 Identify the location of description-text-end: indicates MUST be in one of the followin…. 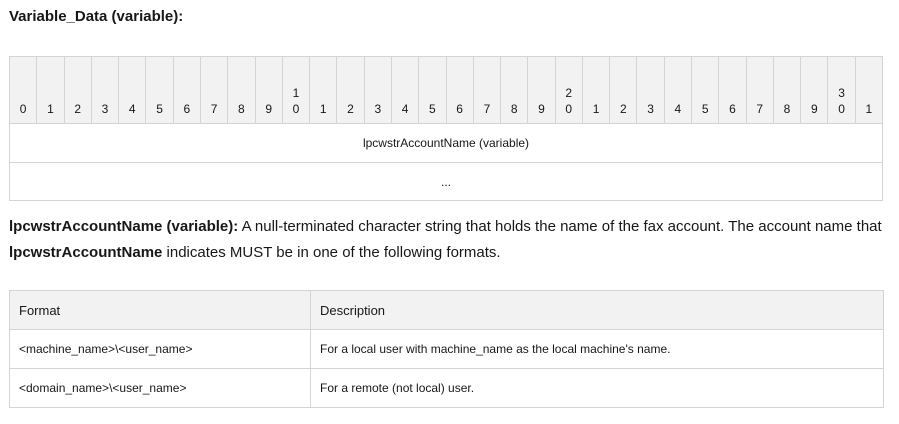
(331, 252).